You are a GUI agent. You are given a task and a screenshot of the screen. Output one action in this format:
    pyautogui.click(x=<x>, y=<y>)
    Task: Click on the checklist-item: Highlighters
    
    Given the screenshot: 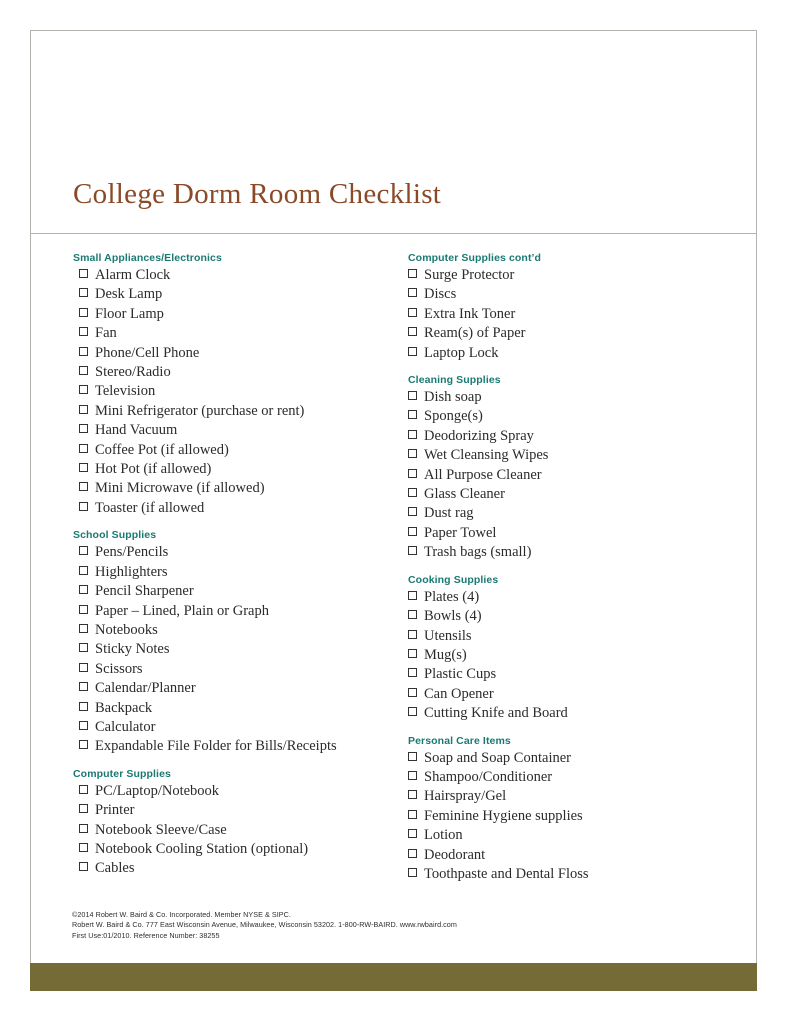 What is the action you would take?
    pyautogui.click(x=236, y=572)
    